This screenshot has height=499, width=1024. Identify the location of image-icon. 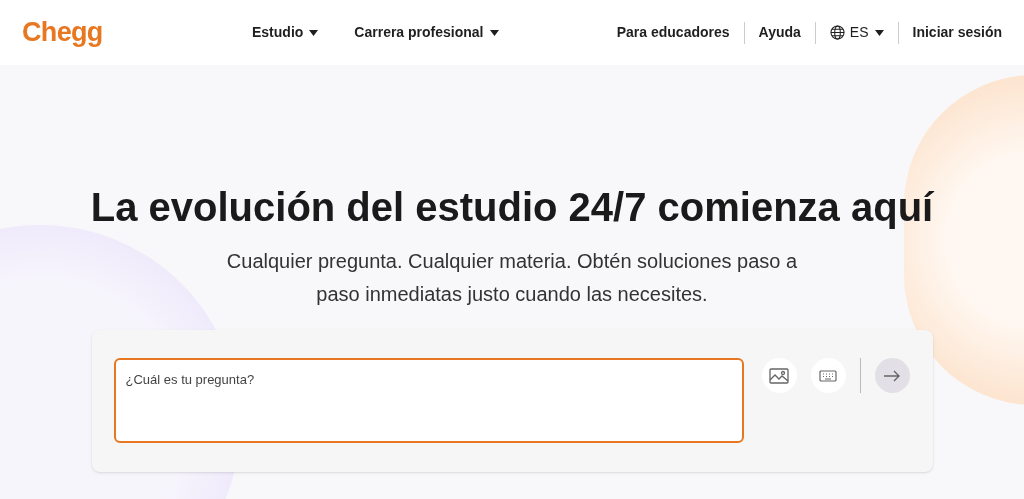
(779, 375).